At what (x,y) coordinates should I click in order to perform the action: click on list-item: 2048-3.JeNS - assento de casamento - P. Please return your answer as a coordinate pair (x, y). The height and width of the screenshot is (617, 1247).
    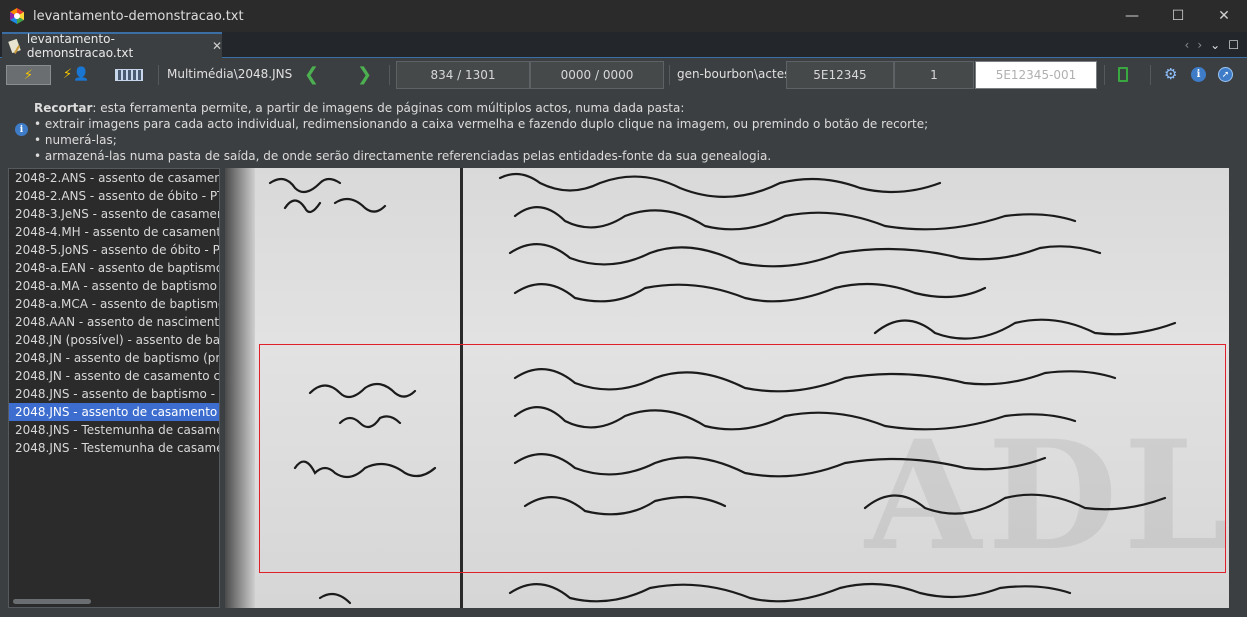
    Looking at the image, I should click on (114, 214).